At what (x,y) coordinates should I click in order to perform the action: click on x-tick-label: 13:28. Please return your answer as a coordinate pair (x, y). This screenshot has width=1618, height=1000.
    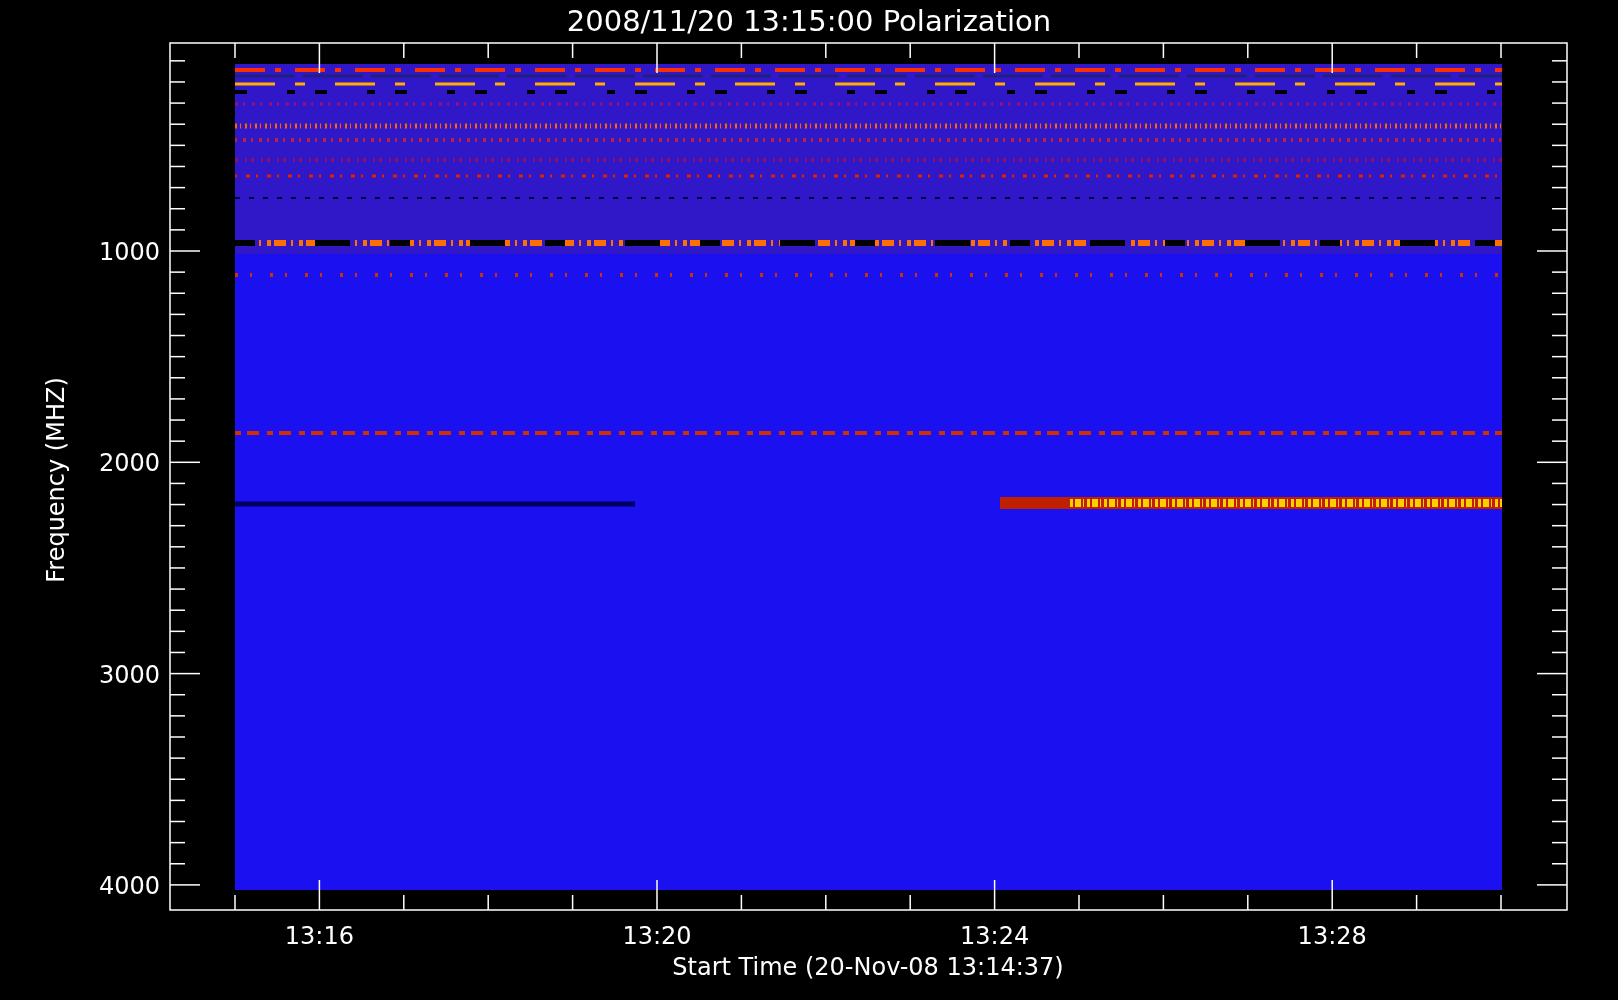
    Looking at the image, I should click on (1332, 936).